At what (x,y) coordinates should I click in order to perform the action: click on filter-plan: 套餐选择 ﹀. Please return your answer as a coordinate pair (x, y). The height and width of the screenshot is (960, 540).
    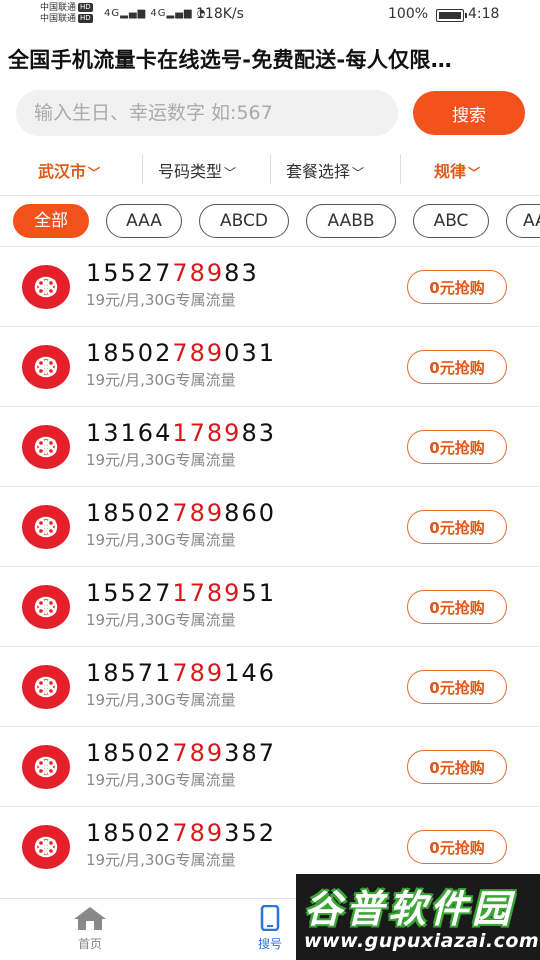
    Looking at the image, I should click on (325, 170).